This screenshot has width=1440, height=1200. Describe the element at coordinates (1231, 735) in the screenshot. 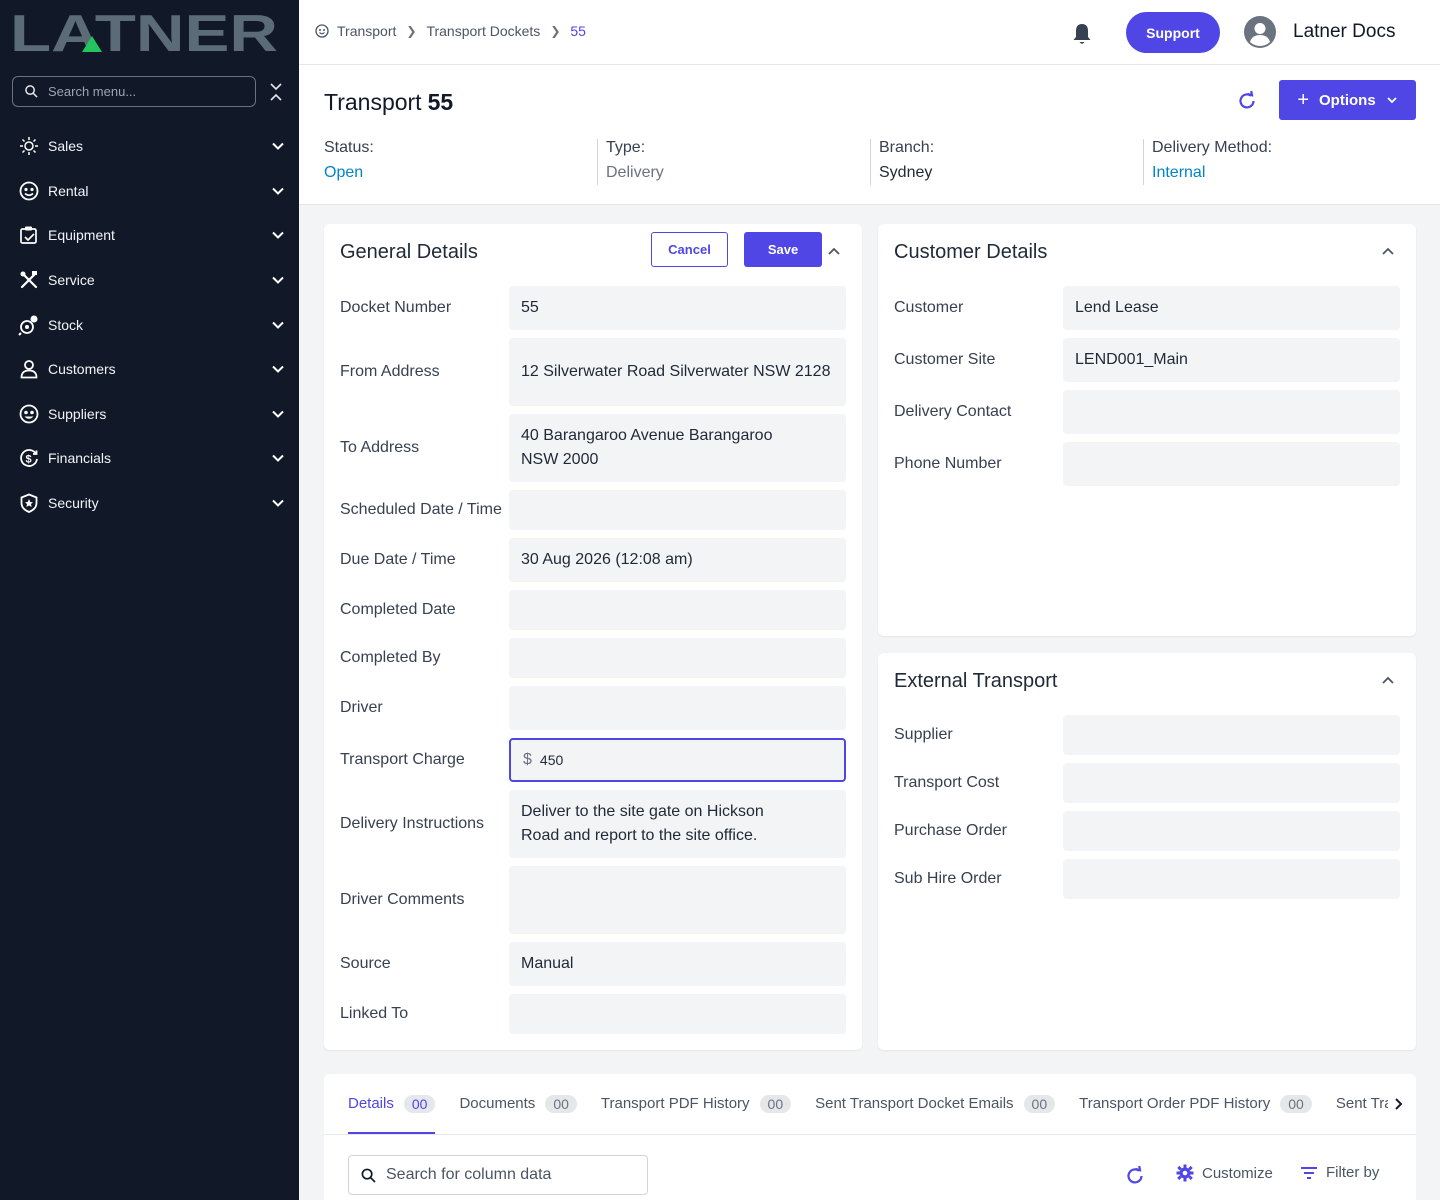

I see `supplier-field` at that location.